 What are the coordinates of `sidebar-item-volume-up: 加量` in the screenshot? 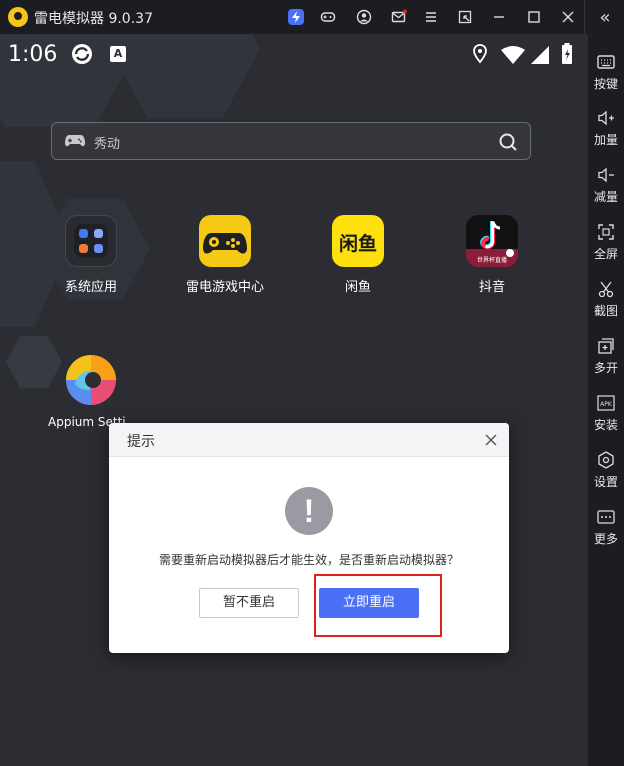 It's located at (606, 125).